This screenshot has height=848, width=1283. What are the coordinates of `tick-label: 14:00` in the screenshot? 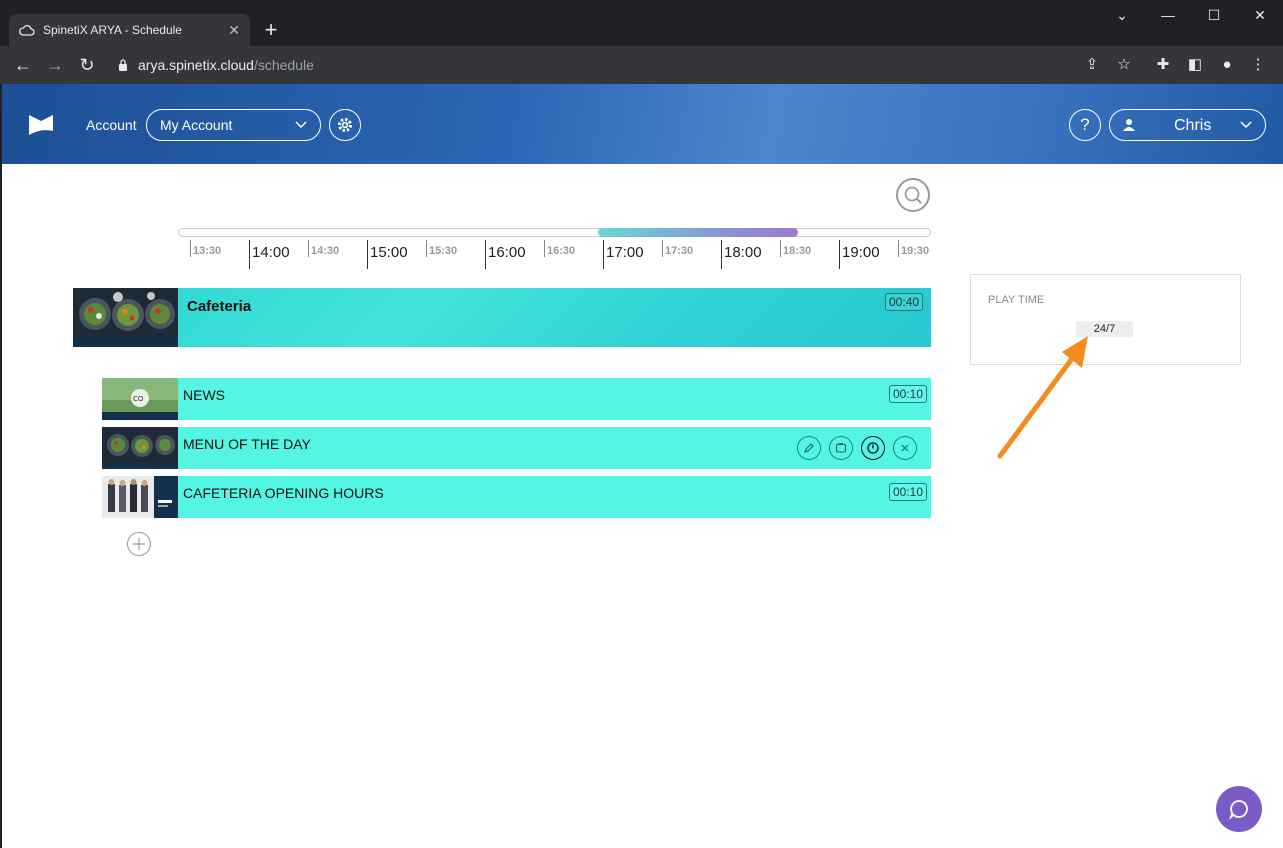 It's located at (271, 252).